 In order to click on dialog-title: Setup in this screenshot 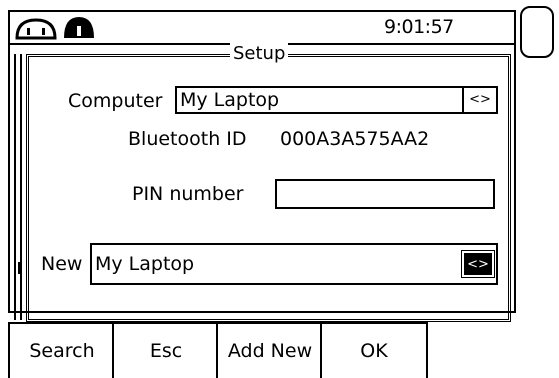, I will do `click(259, 53)`.